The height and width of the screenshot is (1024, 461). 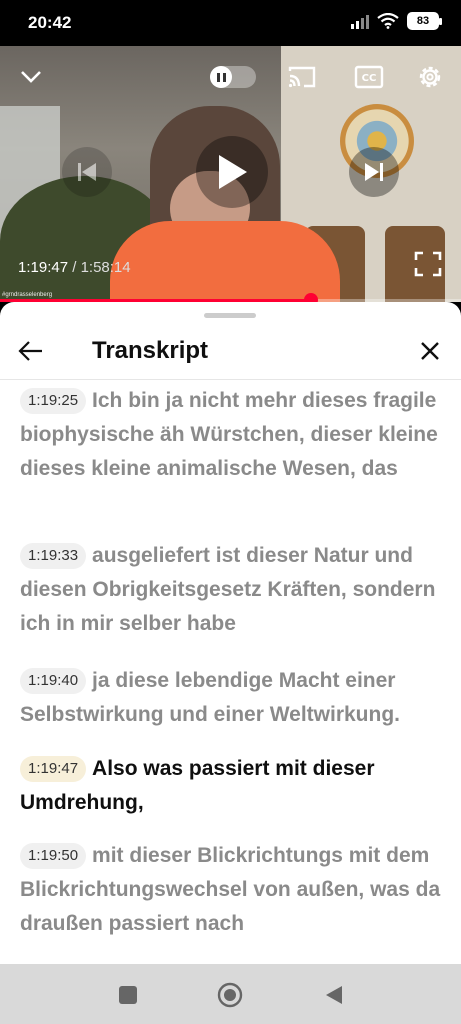 I want to click on transcript-title: Transkript, so click(x=150, y=350).